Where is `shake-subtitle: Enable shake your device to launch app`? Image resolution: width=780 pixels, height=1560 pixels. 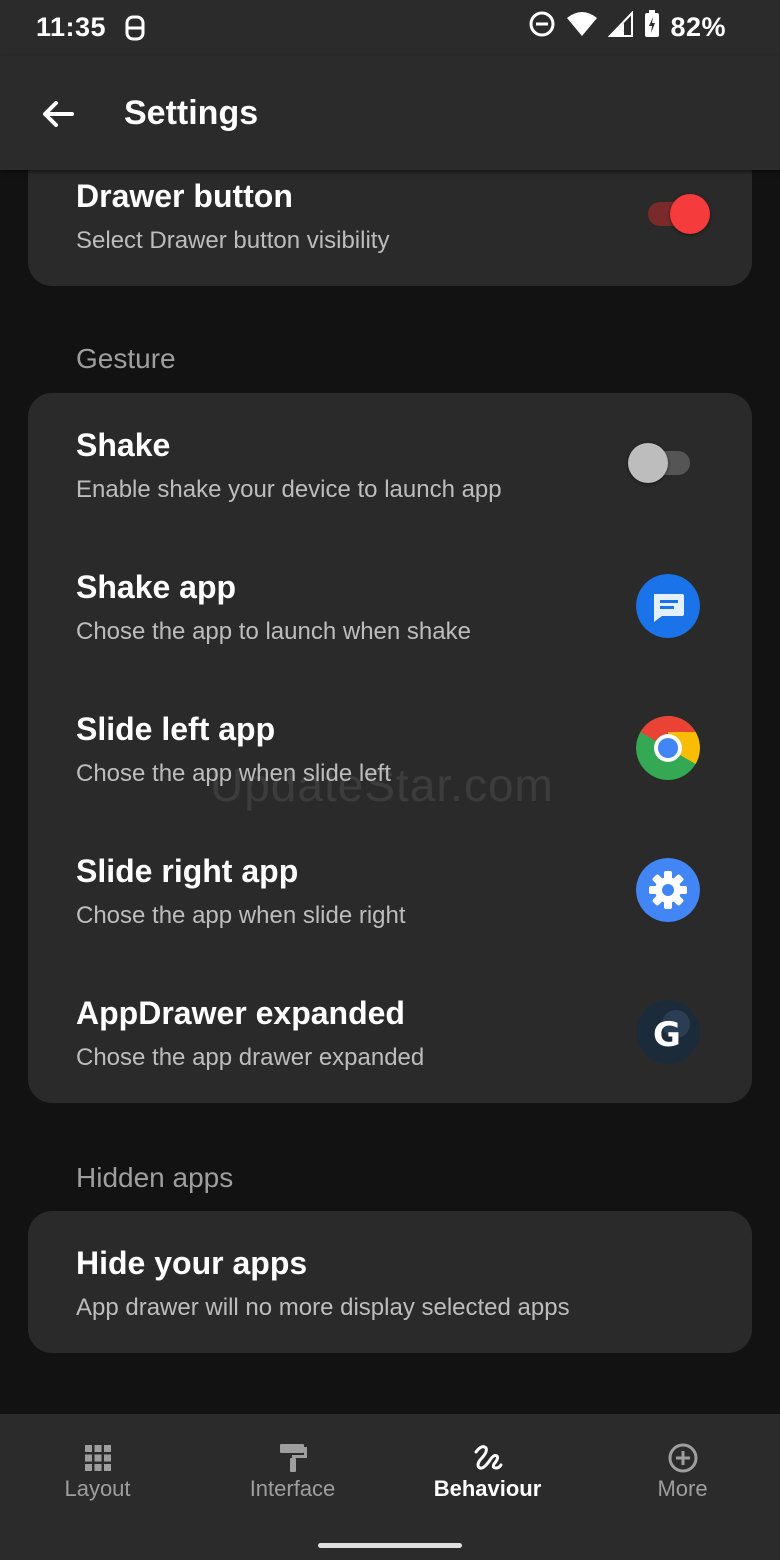
shake-subtitle: Enable shake your device to launch app is located at coordinates (289, 489).